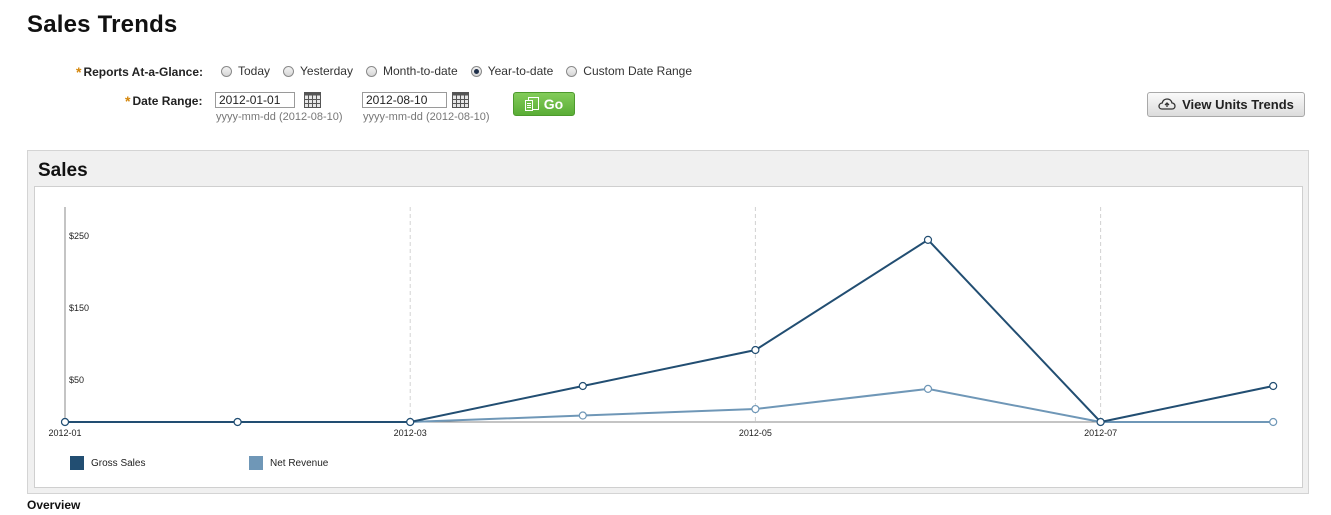 The height and width of the screenshot is (515, 1331). Describe the element at coordinates (638, 71) in the screenshot. I see `radio-label: Custom Date Range` at that location.